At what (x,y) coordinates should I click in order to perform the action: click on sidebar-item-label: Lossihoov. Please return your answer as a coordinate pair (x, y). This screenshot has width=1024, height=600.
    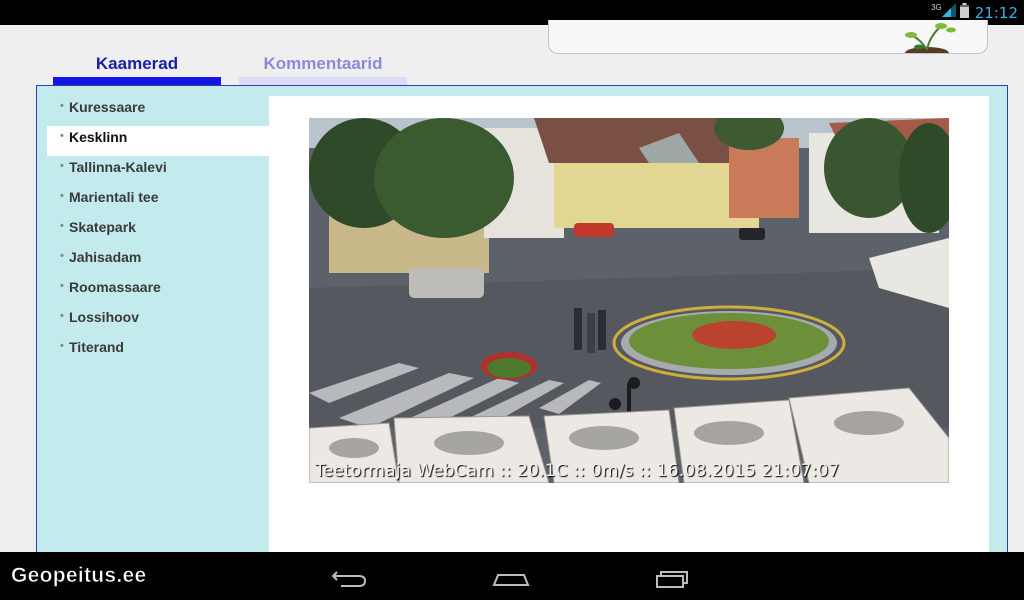
    Looking at the image, I should click on (104, 317).